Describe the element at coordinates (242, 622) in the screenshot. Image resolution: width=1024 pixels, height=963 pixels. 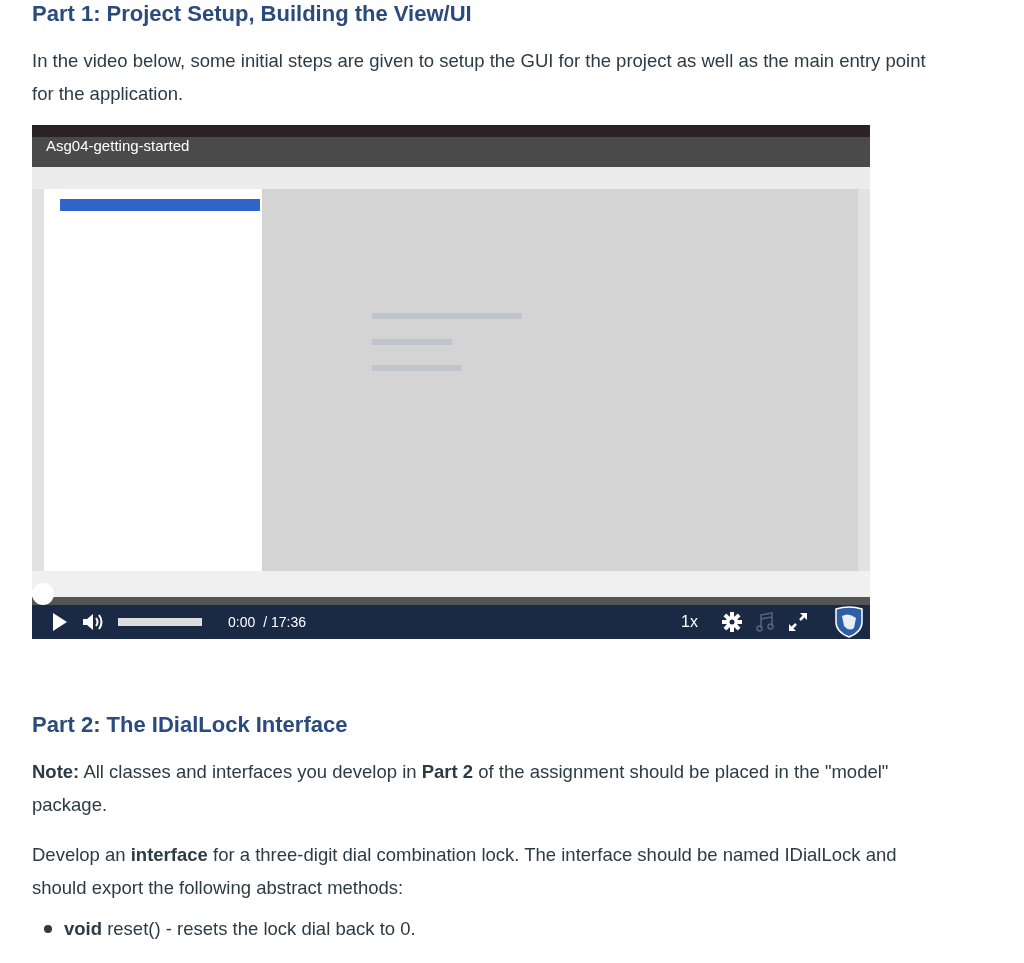
I see `current-time: 0:00` at that location.